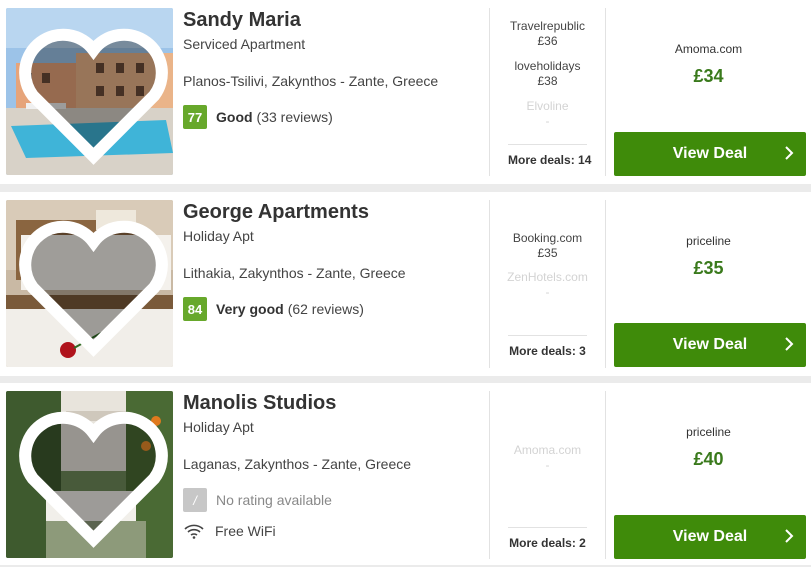 The width and height of the screenshot is (811, 567). I want to click on other-deal: Travelrepublic £36, so click(547, 34).